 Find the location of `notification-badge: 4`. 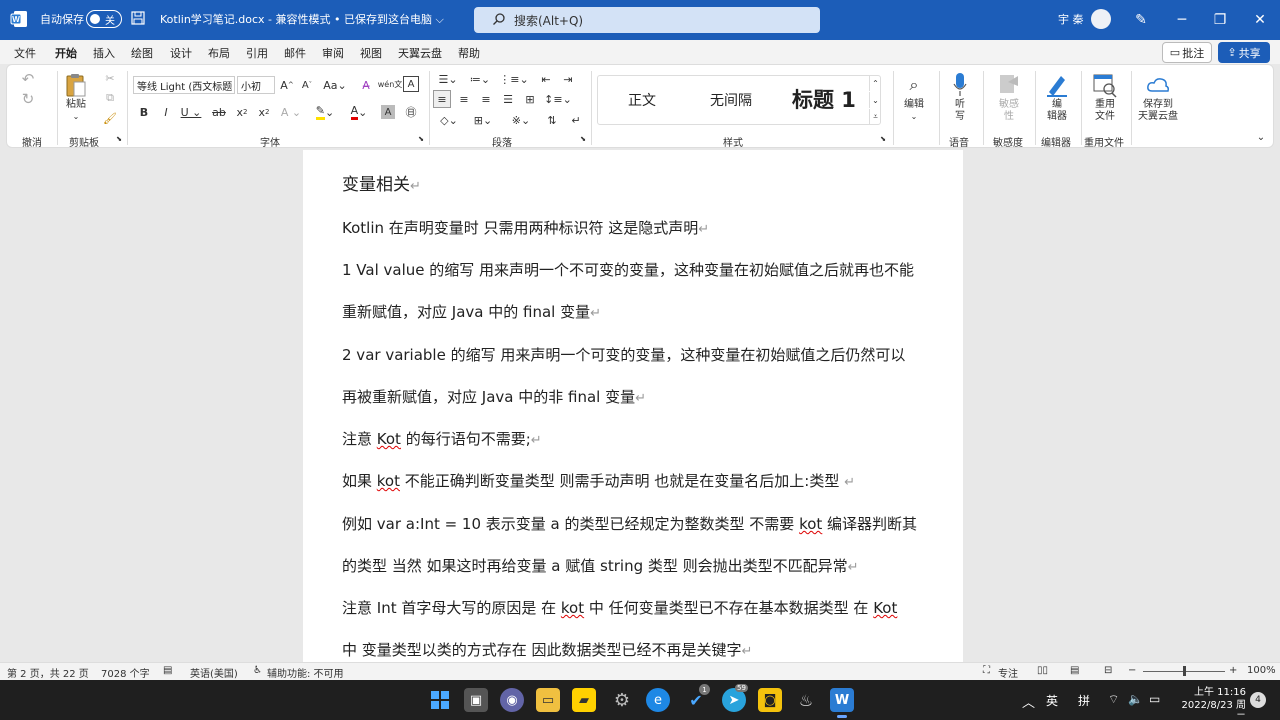

notification-badge: 4 is located at coordinates (1258, 700).